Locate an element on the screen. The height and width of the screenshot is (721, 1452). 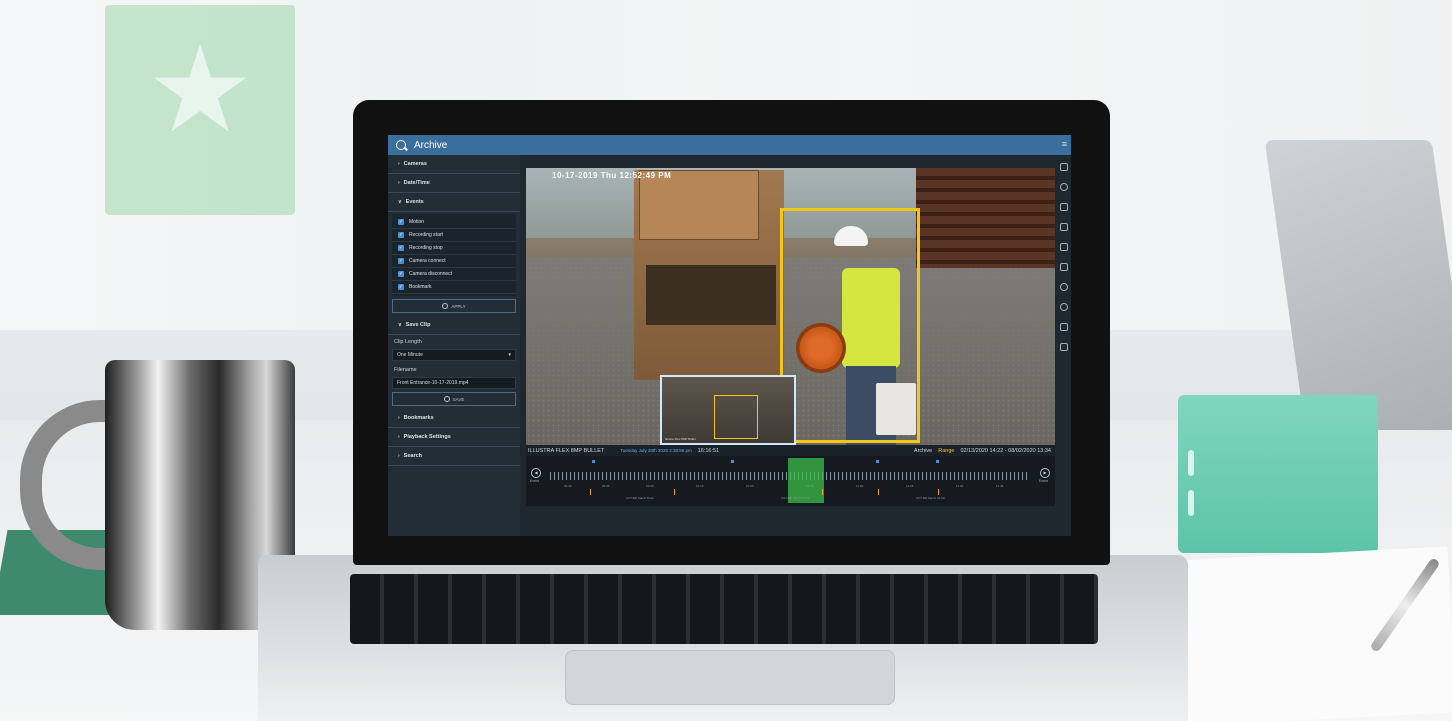
next-event-label: Event is located at coordinates (1043, 481).